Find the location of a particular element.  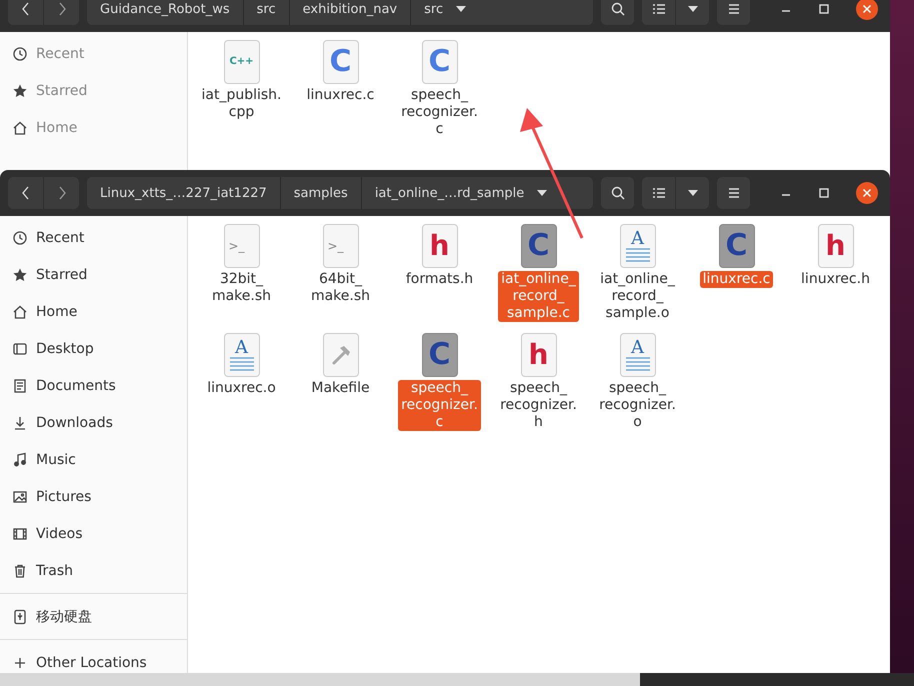

sidebar-item: Recent is located at coordinates (60, 238).